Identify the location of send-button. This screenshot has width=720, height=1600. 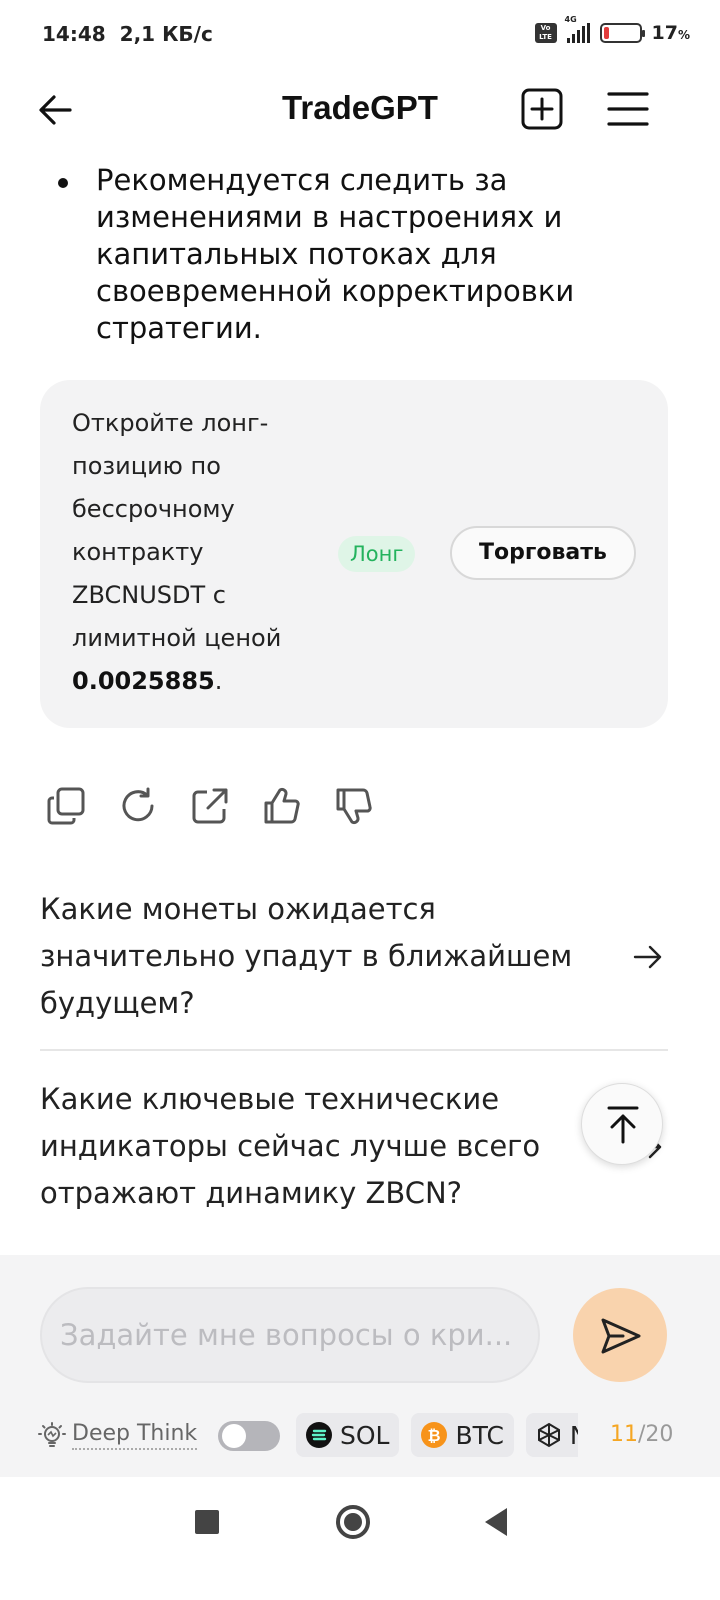
(620, 1335).